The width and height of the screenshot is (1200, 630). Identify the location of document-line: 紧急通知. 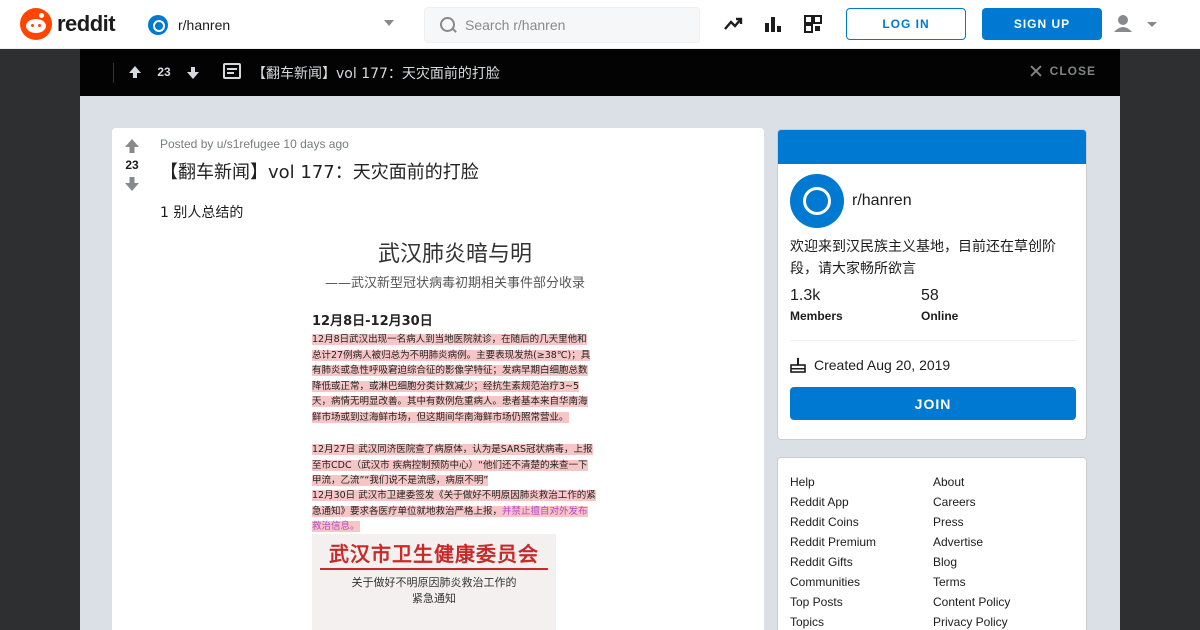
(434, 598).